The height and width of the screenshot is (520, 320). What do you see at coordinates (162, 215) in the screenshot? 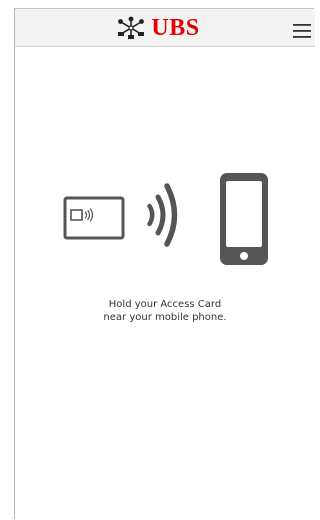
I see `contactless-waves-icon` at bounding box center [162, 215].